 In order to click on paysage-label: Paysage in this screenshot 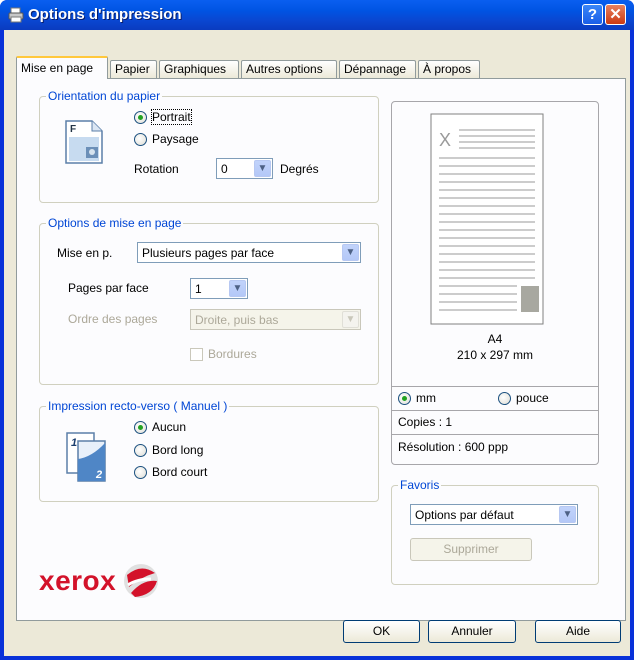, I will do `click(175, 139)`.